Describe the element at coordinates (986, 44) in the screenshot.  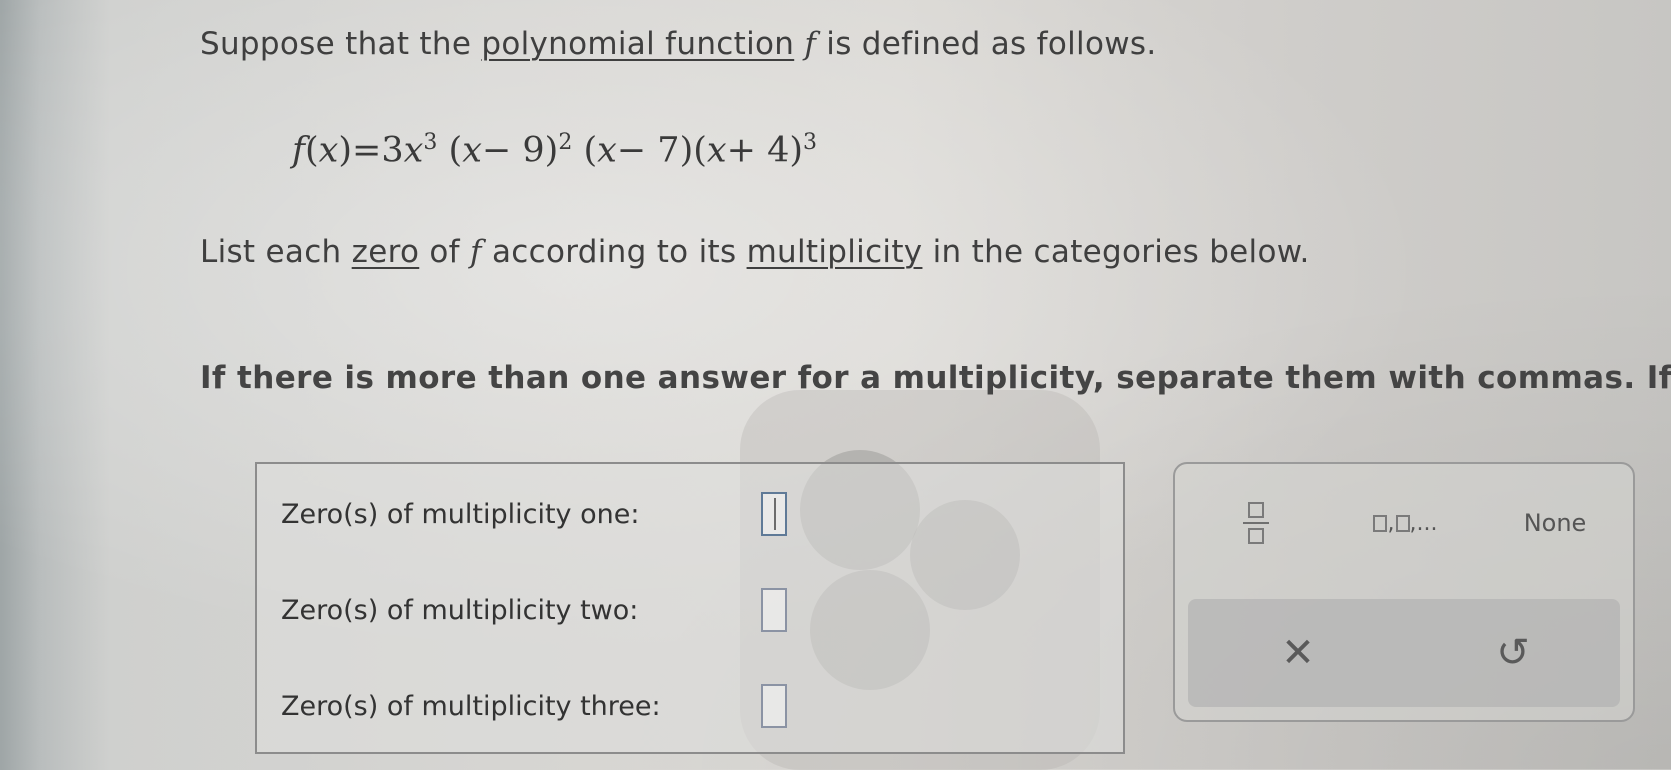
I see `intro-text-end: is defined as follows.` at that location.